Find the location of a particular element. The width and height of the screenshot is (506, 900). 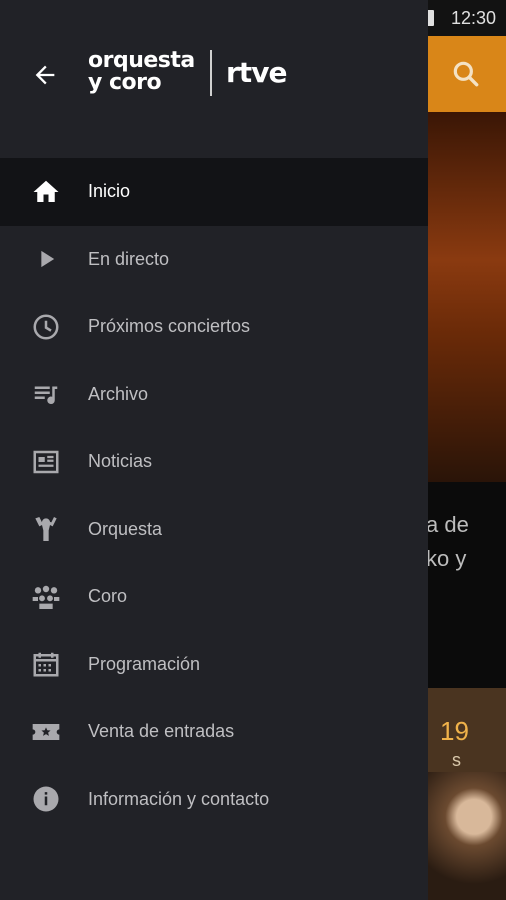

ticket-icon is located at coordinates (46, 732).